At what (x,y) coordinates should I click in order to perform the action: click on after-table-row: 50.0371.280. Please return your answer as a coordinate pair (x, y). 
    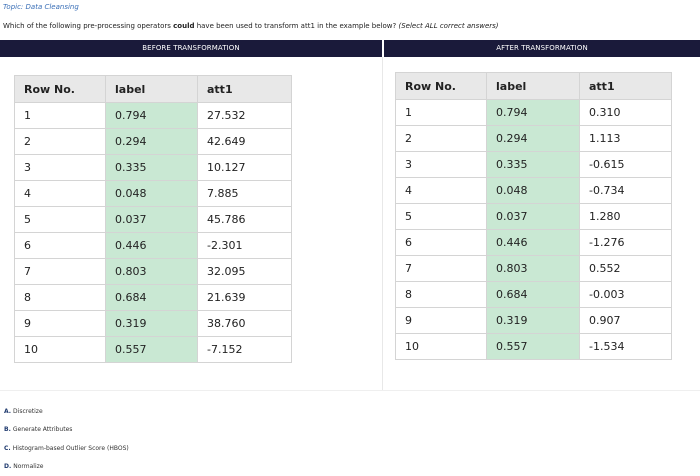
    Looking at the image, I should click on (534, 217).